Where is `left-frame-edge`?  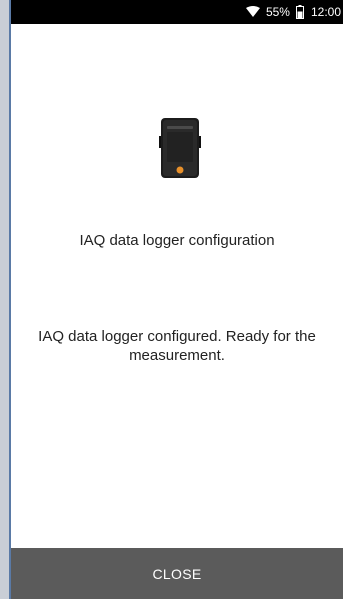 left-frame-edge is located at coordinates (4, 299).